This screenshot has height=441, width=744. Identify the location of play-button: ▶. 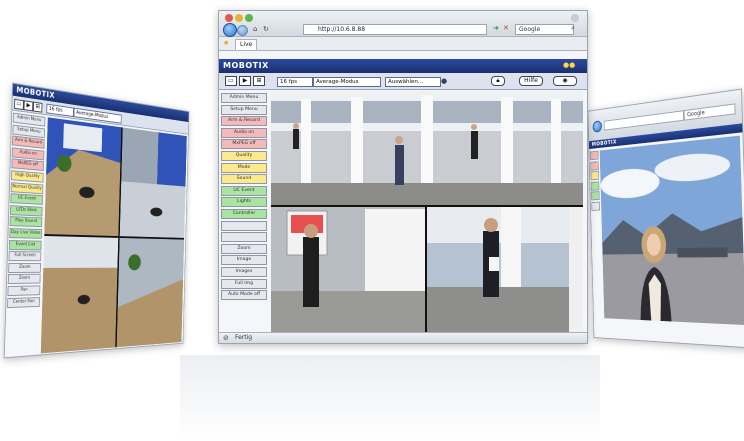
(245, 81).